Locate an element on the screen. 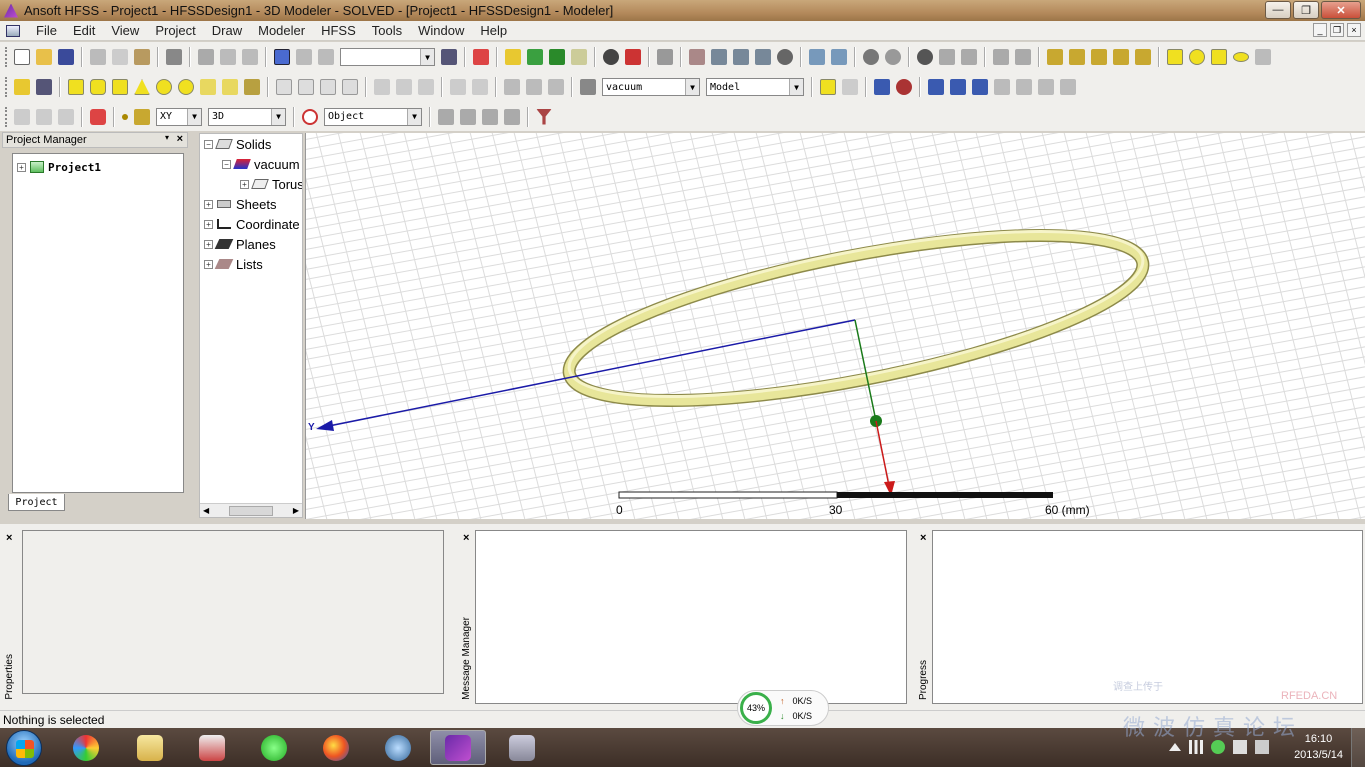 This screenshot has height=767, width=1365. excitation-icon is located at coordinates (904, 87).